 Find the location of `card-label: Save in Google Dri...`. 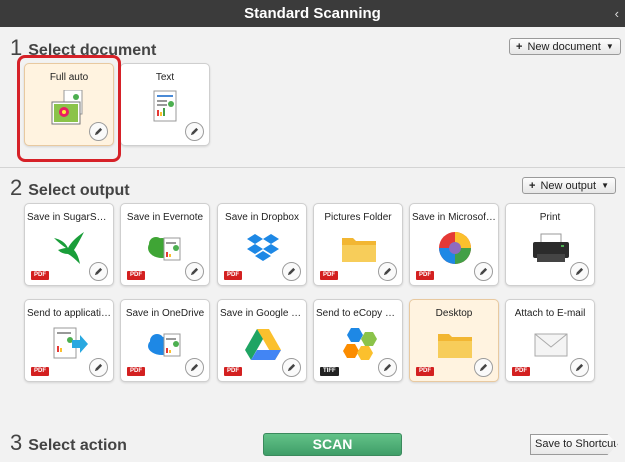

card-label: Save in Google Dri... is located at coordinates (262, 313).